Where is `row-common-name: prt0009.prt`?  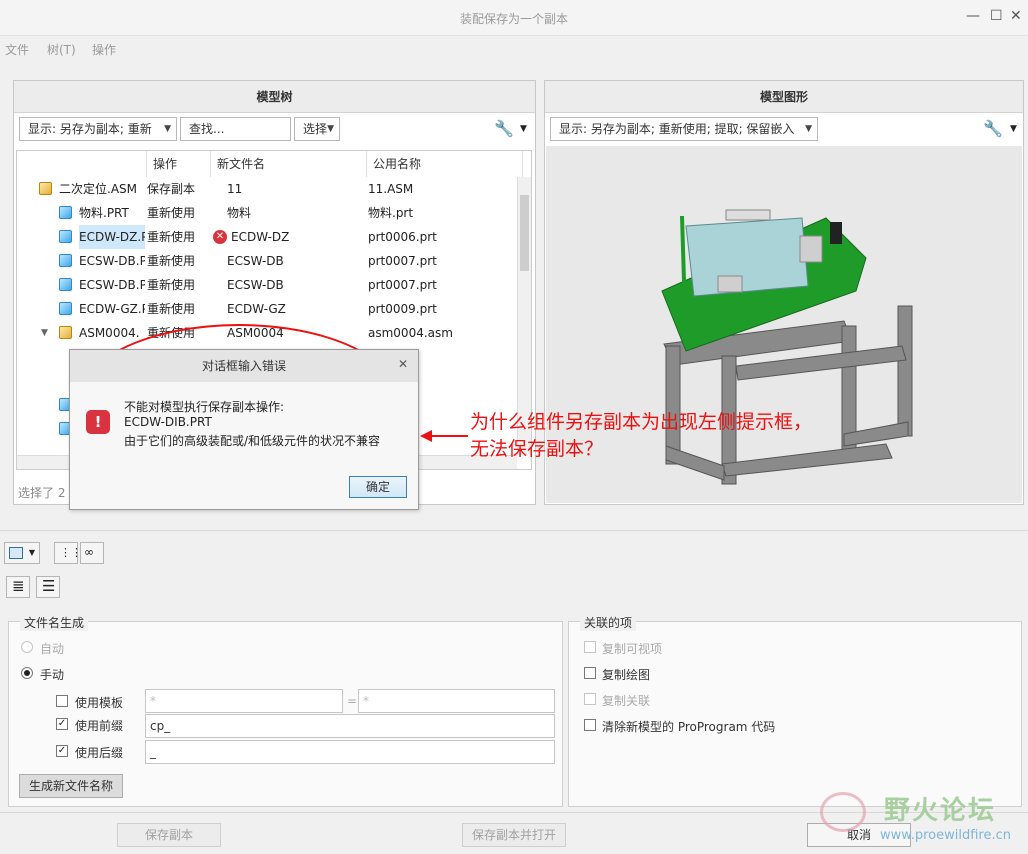
row-common-name: prt0009.prt is located at coordinates (402, 309).